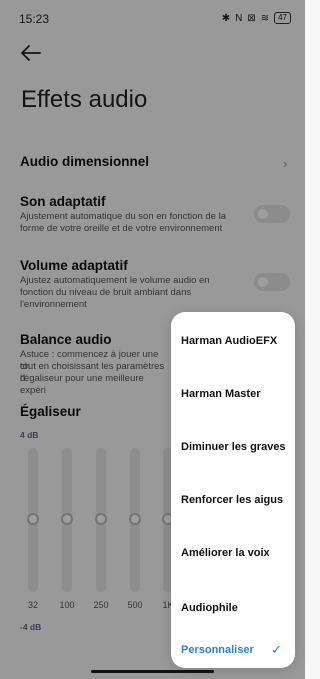 Image resolution: width=320 pixels, height=679 pixels. I want to click on home-indicator, so click(152, 671).